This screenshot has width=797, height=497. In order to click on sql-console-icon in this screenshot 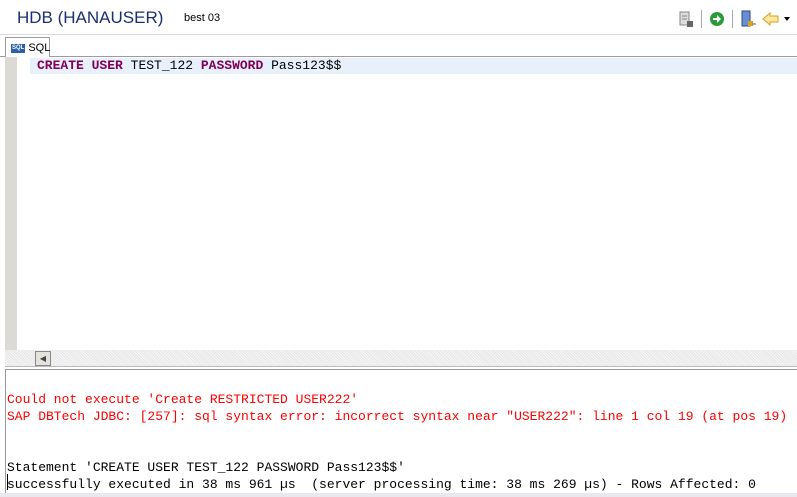, I will do `click(748, 19)`.